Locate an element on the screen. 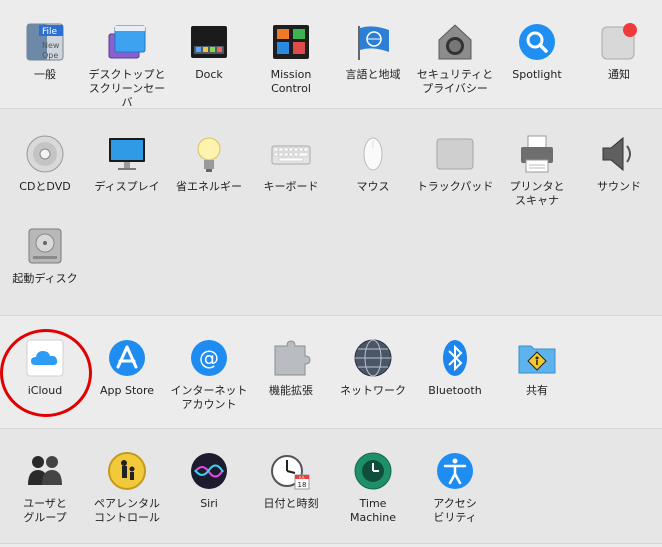 The width and height of the screenshot is (662, 547). pref-label: デスクトップと スクリーンセーバ is located at coordinates (127, 88).